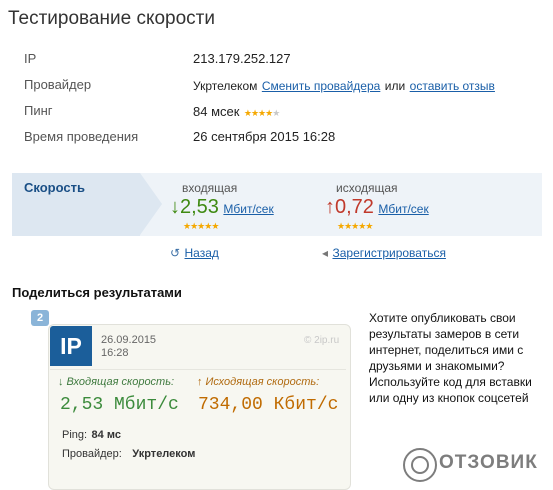 The width and height of the screenshot is (553, 490). I want to click on share-text-line: друзьями и знакомыми?, so click(437, 366).